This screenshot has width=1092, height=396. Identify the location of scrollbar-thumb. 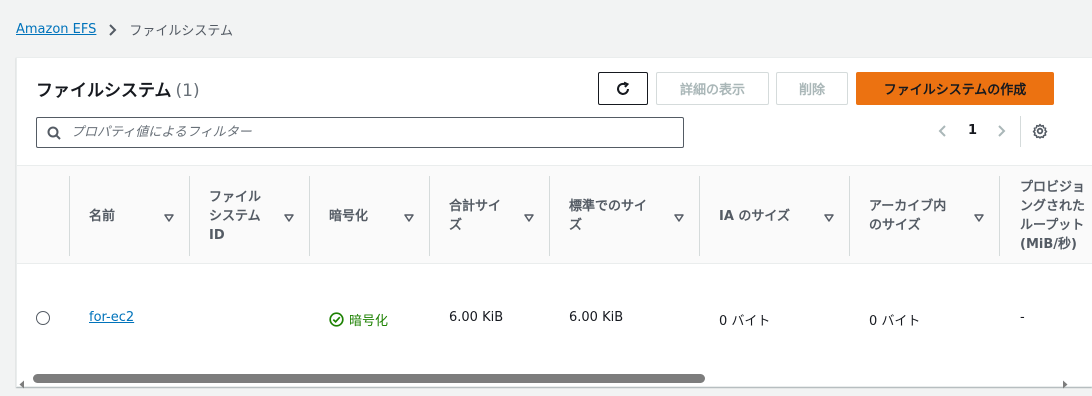
(369, 378).